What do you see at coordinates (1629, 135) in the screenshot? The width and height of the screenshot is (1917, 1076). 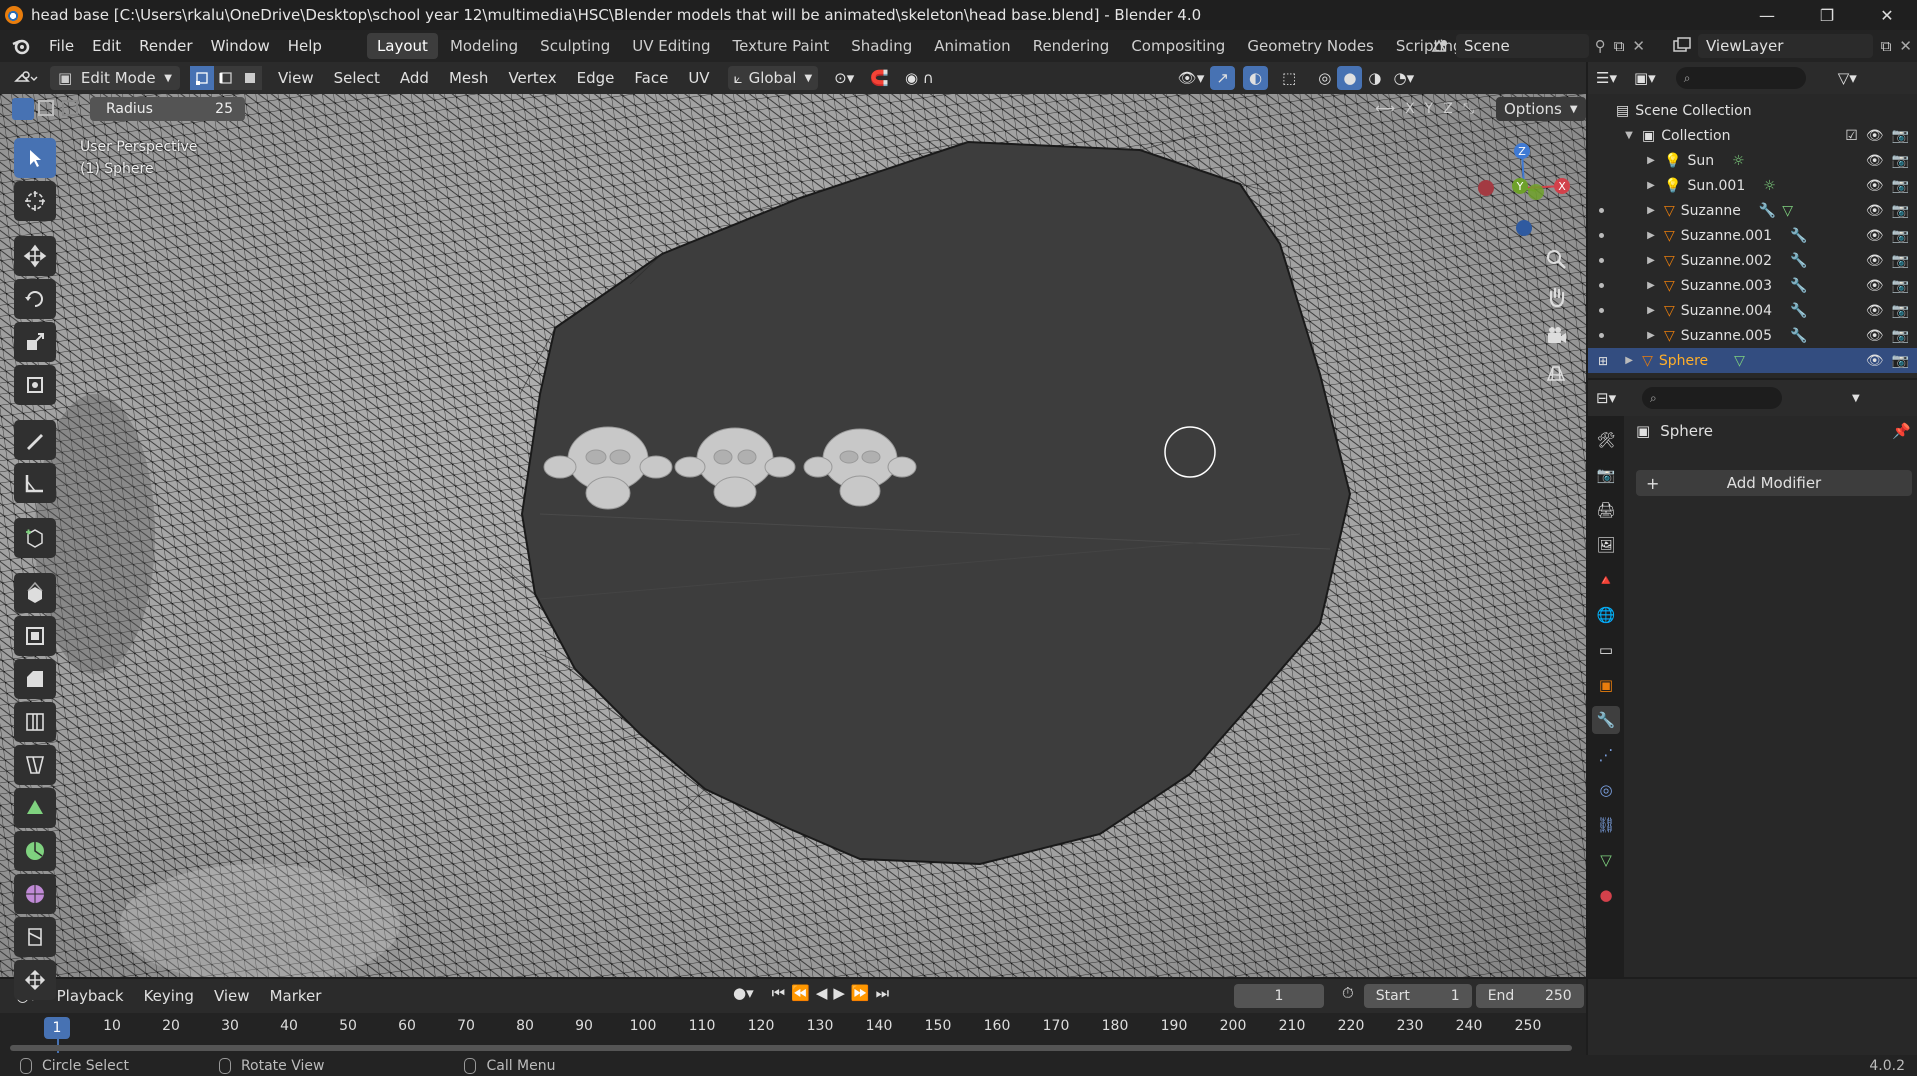 I see `expand-icon: ▼` at bounding box center [1629, 135].